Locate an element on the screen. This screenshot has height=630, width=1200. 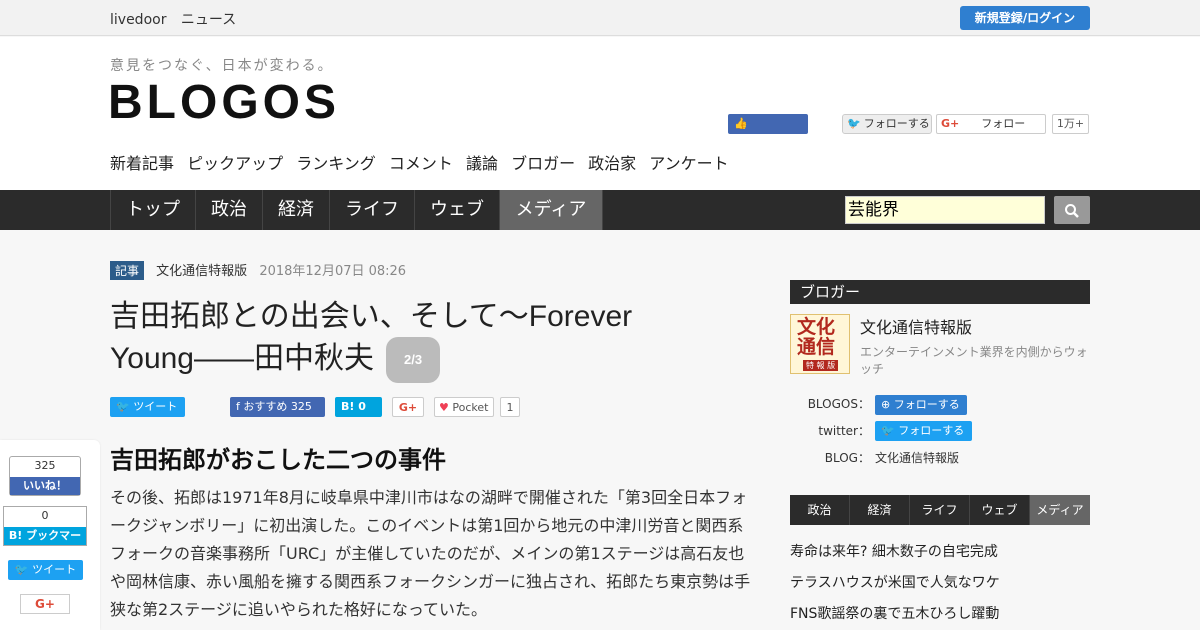
login-button: 新規登録/ログイン is located at coordinates (1025, 18).